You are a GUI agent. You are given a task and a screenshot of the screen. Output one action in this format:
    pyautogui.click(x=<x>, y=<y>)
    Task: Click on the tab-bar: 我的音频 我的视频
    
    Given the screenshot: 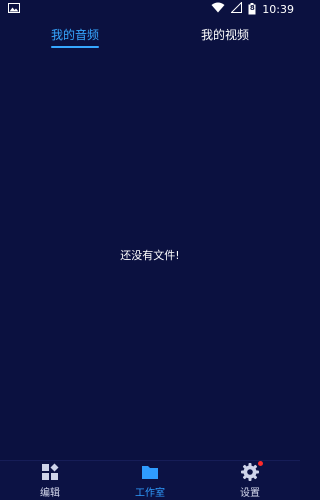 What is the action you would take?
    pyautogui.click(x=150, y=34)
    